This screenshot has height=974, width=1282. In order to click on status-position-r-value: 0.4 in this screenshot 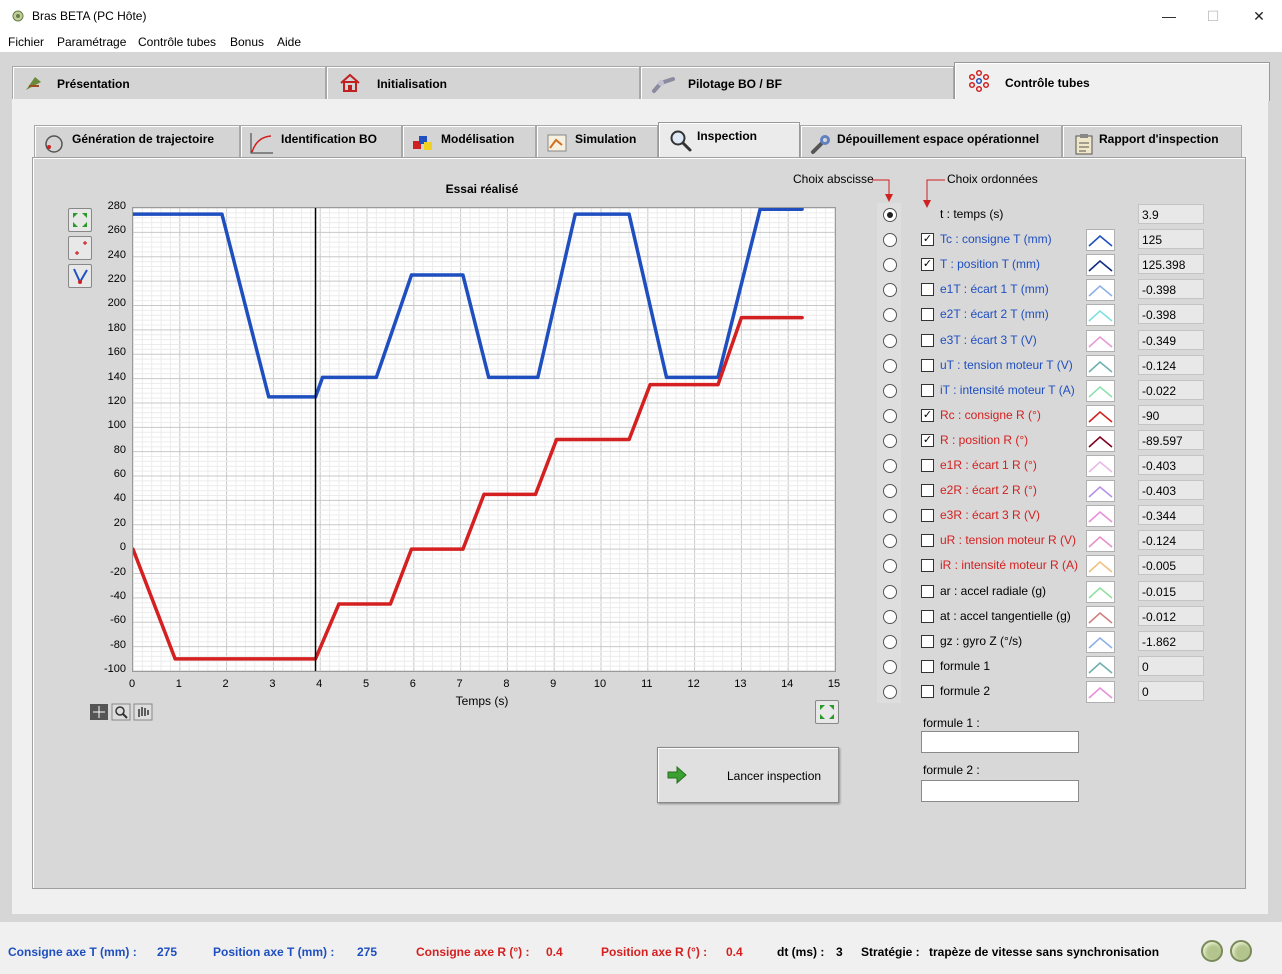, I will do `click(734, 952)`.